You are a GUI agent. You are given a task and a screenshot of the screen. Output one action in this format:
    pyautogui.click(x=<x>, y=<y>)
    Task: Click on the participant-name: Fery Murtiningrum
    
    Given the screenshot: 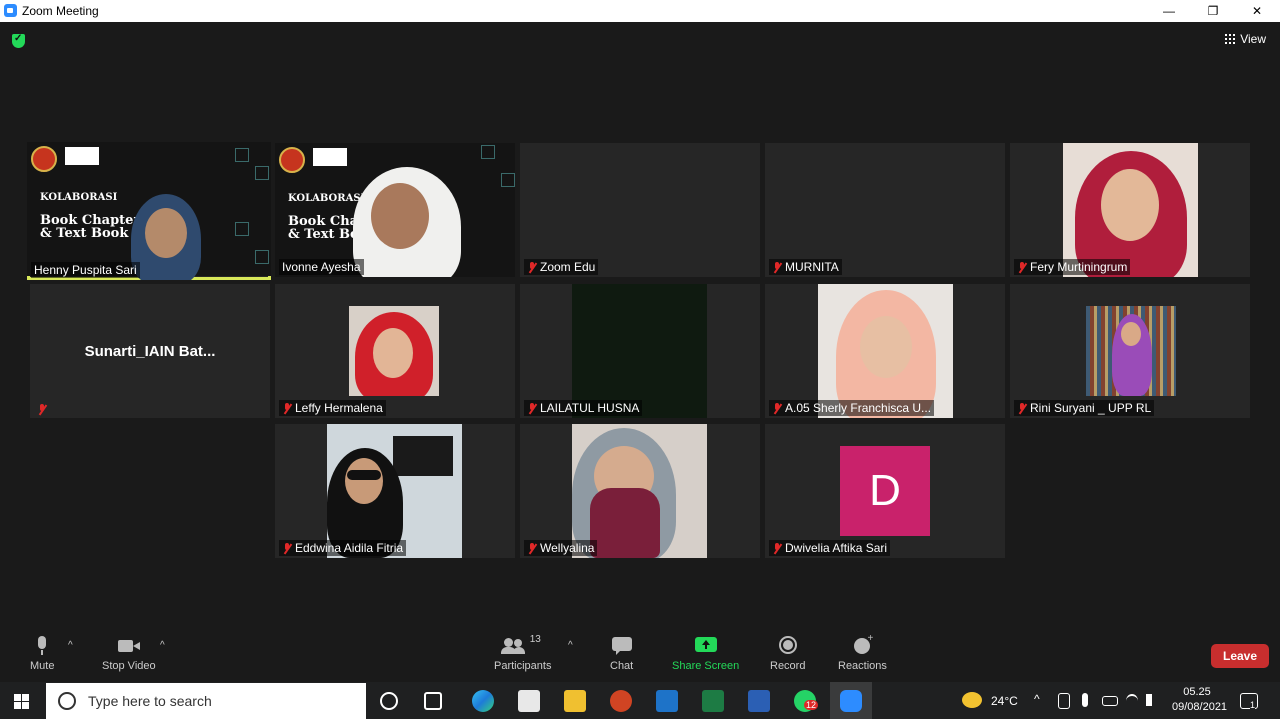 What is the action you would take?
    pyautogui.click(x=1072, y=267)
    